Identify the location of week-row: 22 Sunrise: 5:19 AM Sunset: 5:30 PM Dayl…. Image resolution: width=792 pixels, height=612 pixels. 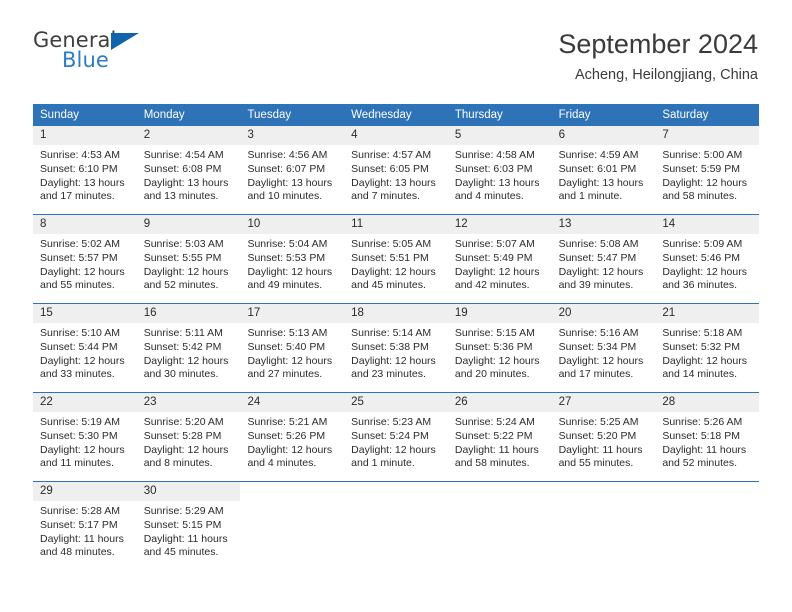
(396, 437).